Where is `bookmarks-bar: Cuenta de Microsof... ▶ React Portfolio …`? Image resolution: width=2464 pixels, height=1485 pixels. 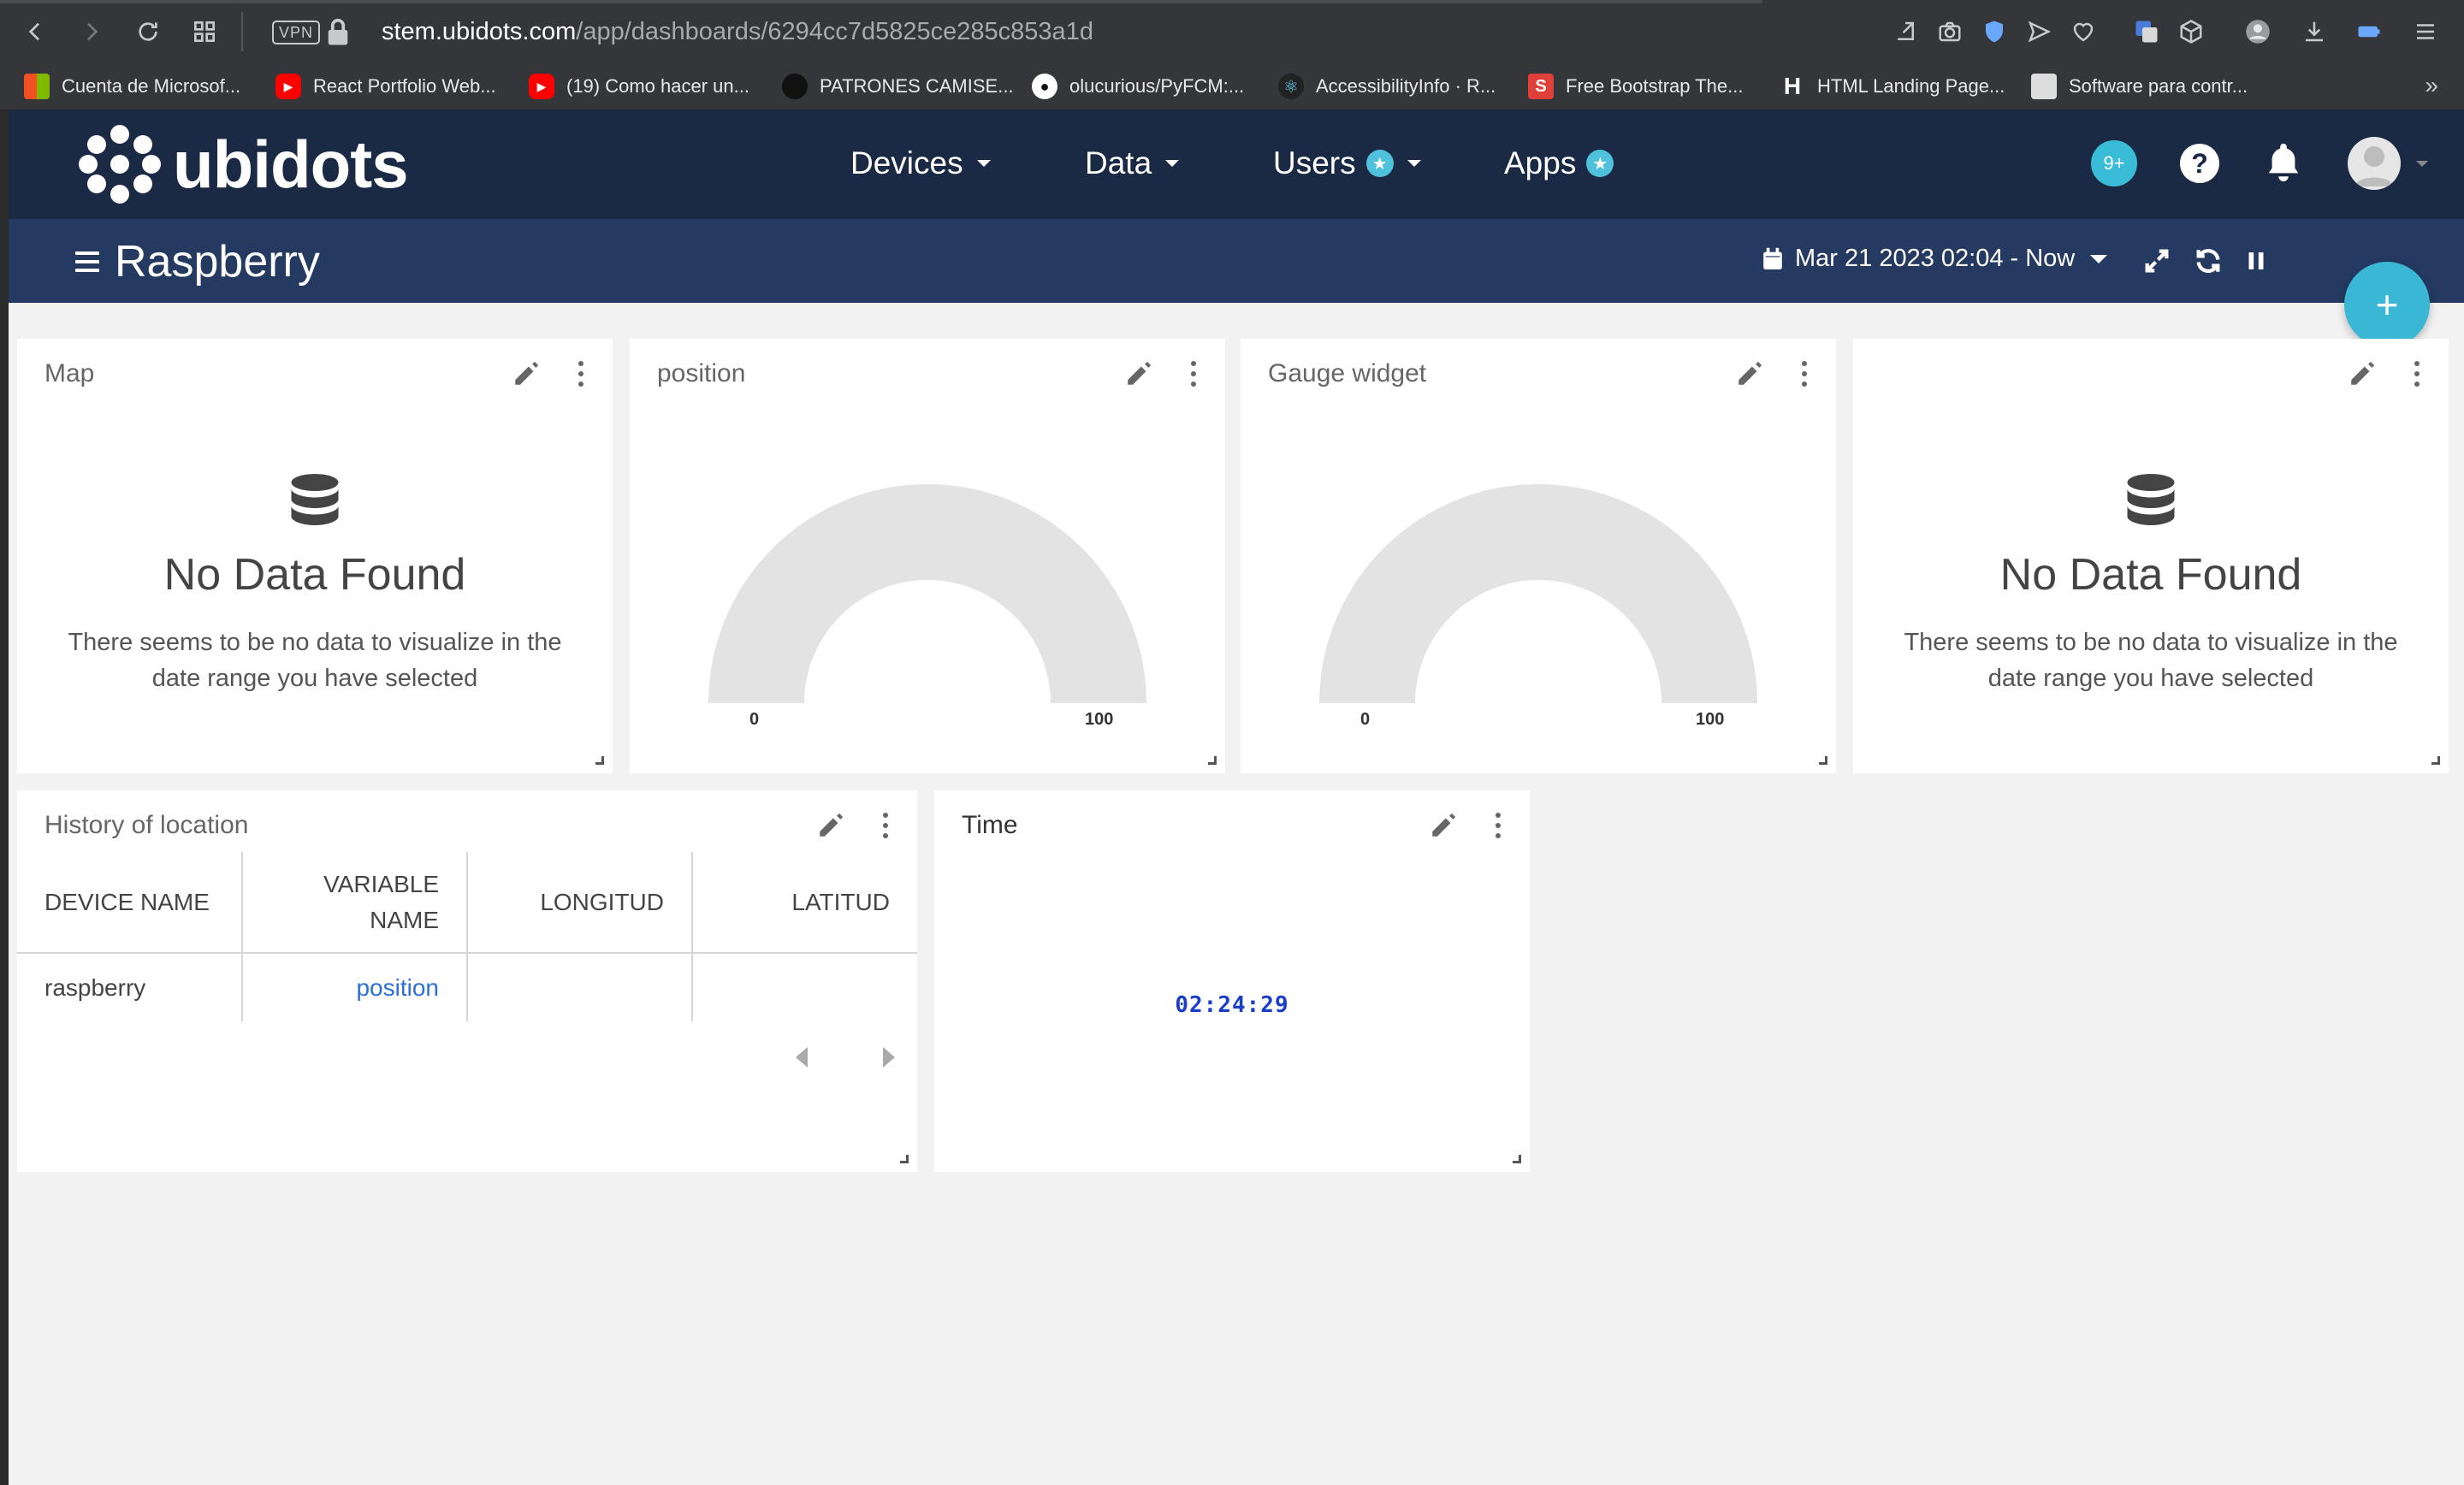 bookmarks-bar: Cuenta de Microsof... ▶ React Portfolio … is located at coordinates (1232, 86).